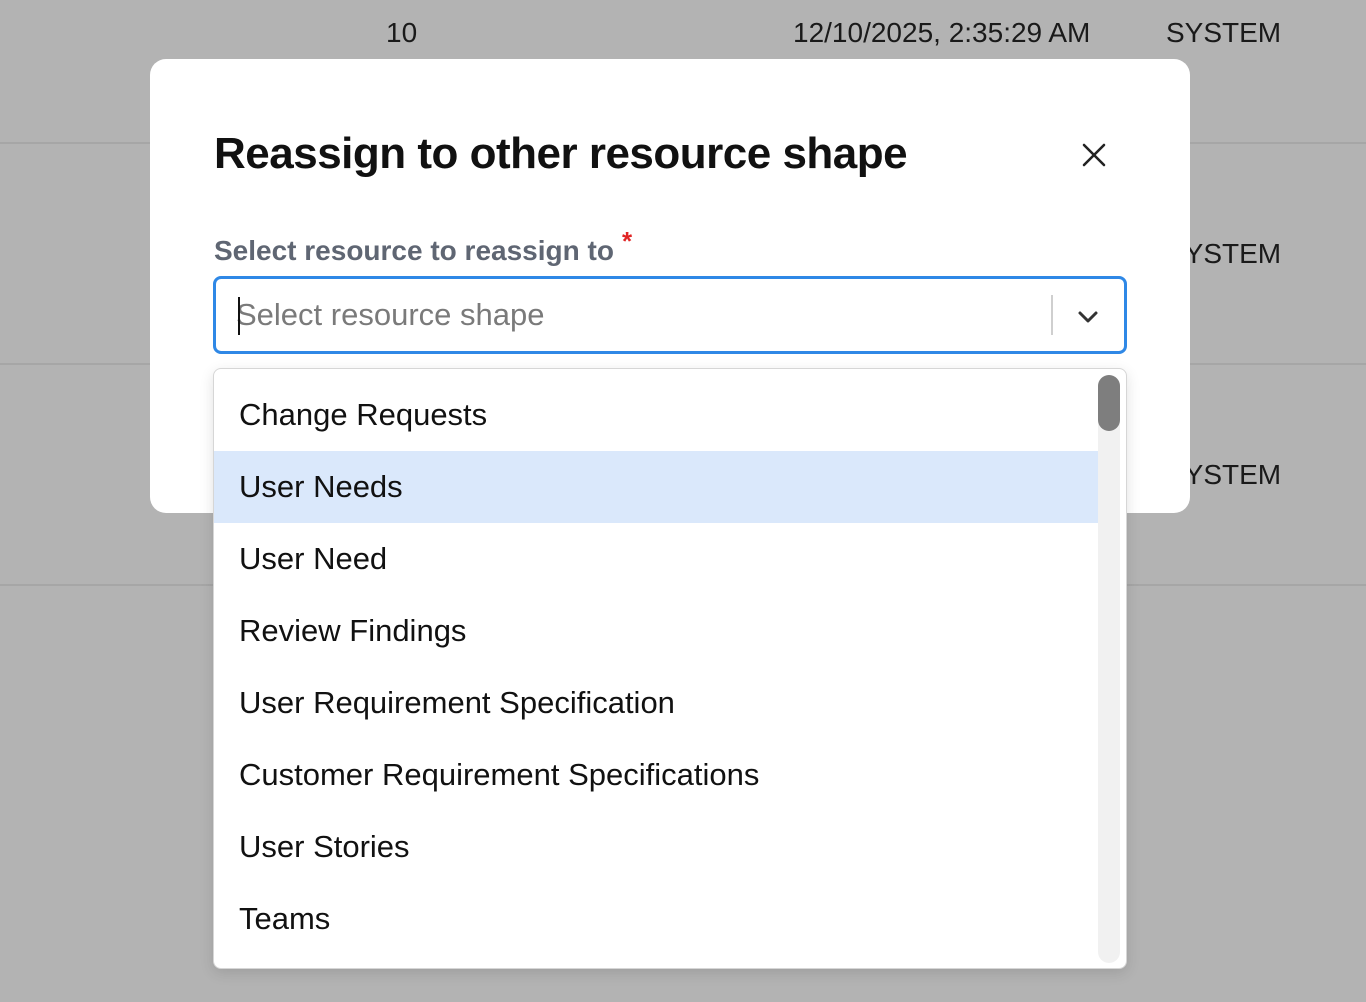 The image size is (1366, 1002). Describe the element at coordinates (1052, 315) in the screenshot. I see `indicator-separator` at that location.